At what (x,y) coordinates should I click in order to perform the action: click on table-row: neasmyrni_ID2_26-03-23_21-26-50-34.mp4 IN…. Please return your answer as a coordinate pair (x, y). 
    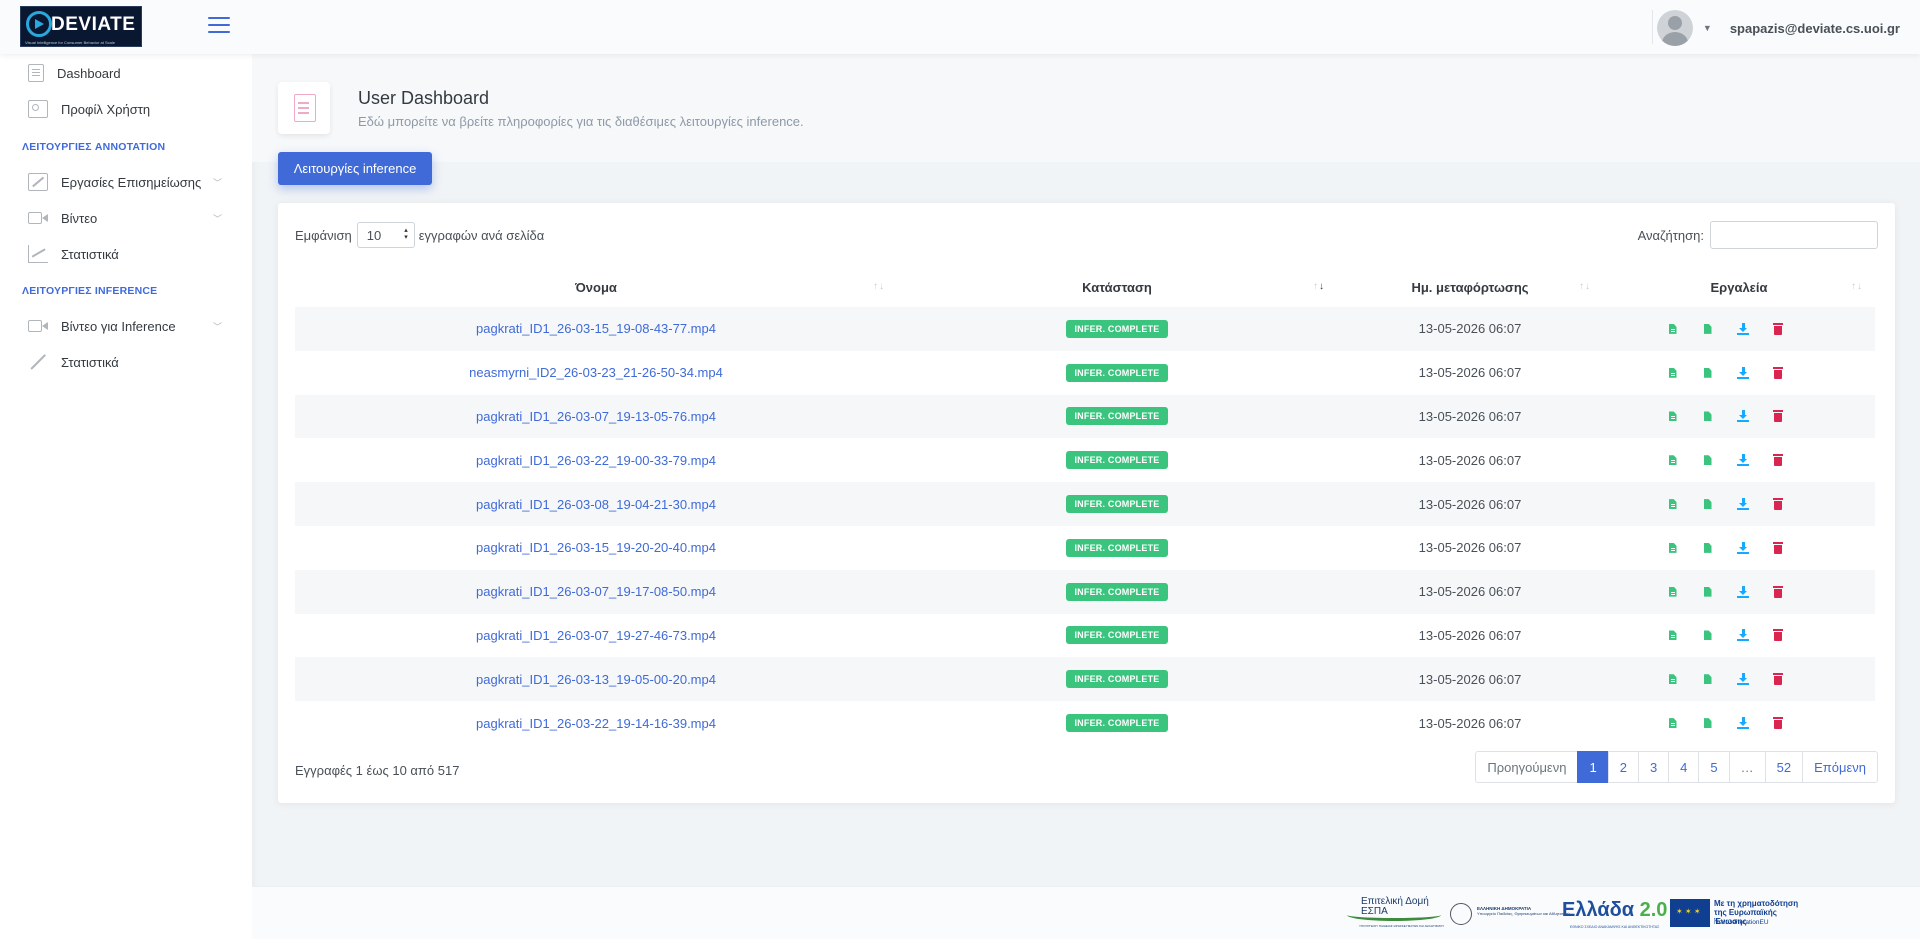
    Looking at the image, I should click on (1085, 373).